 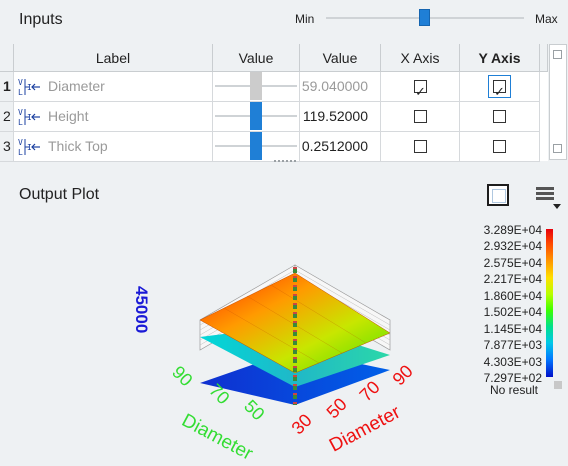 I want to click on table-row-label-cell: V L I Diameter, so click(x=113, y=87).